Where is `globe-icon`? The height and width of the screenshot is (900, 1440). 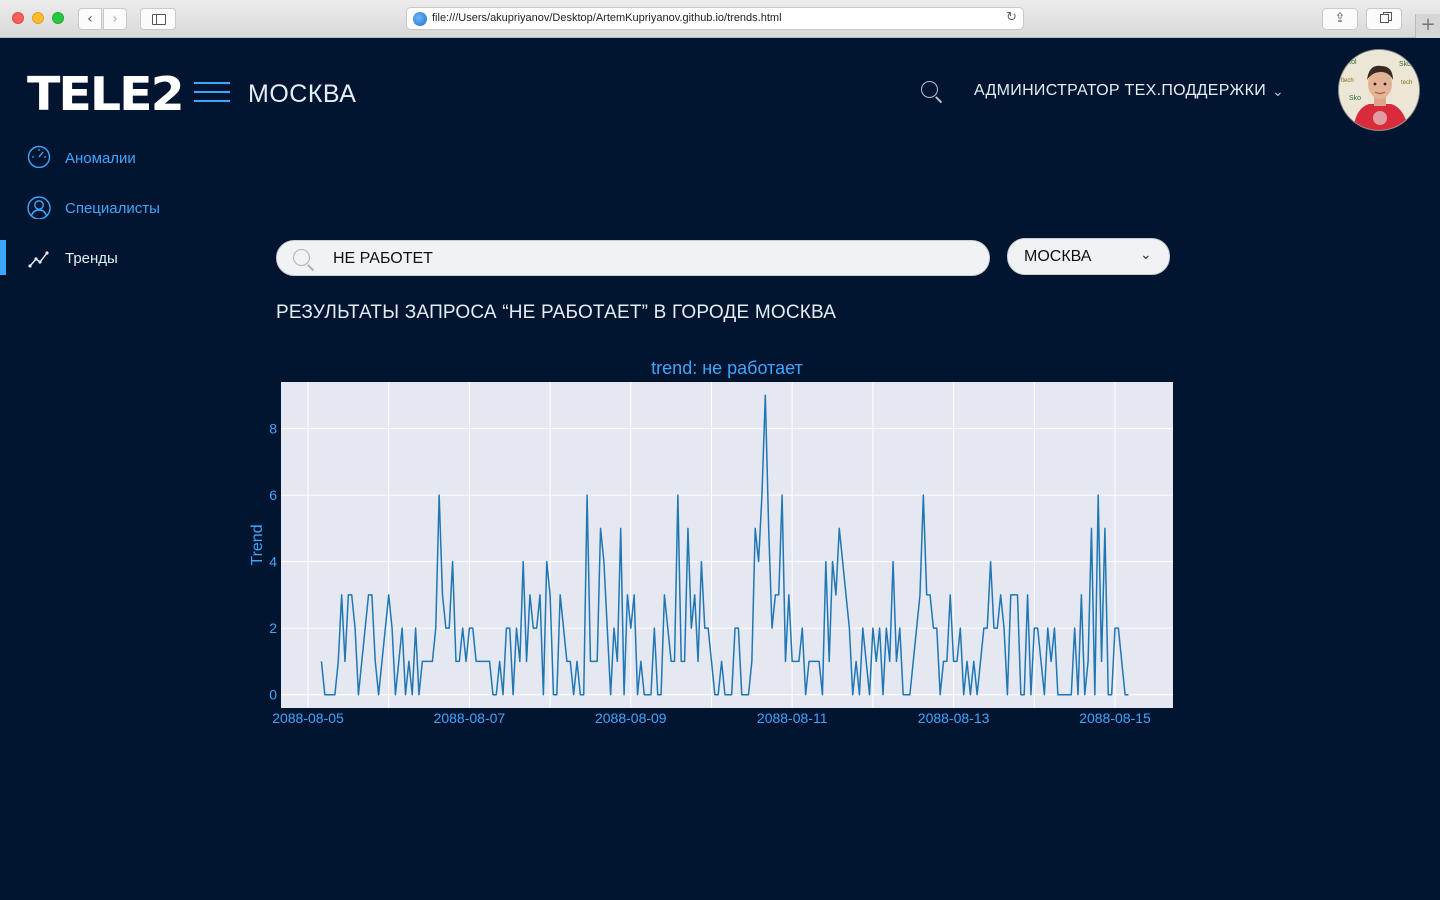
globe-icon is located at coordinates (420, 19).